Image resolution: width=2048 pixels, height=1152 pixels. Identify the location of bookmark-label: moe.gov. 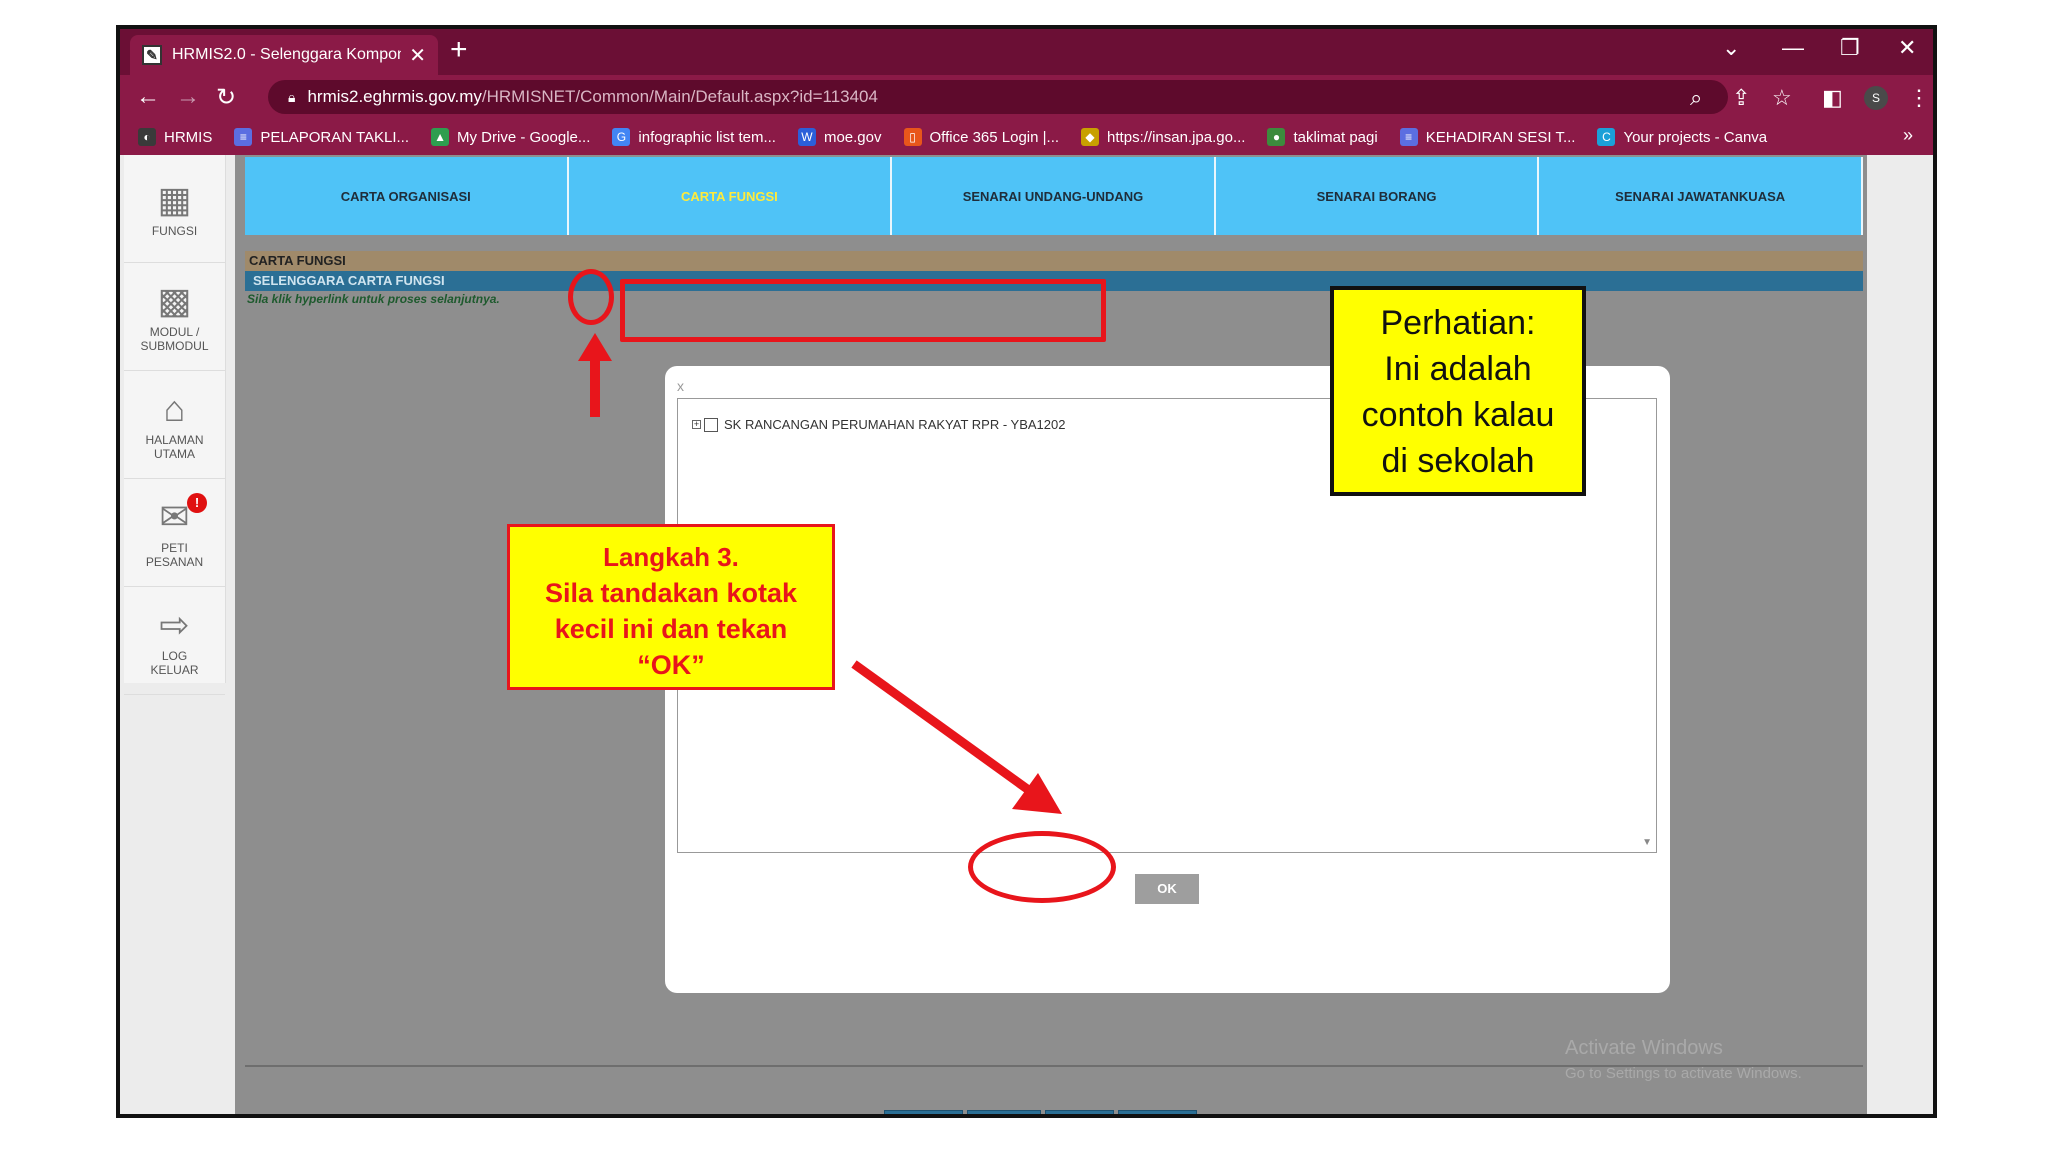
(852, 137).